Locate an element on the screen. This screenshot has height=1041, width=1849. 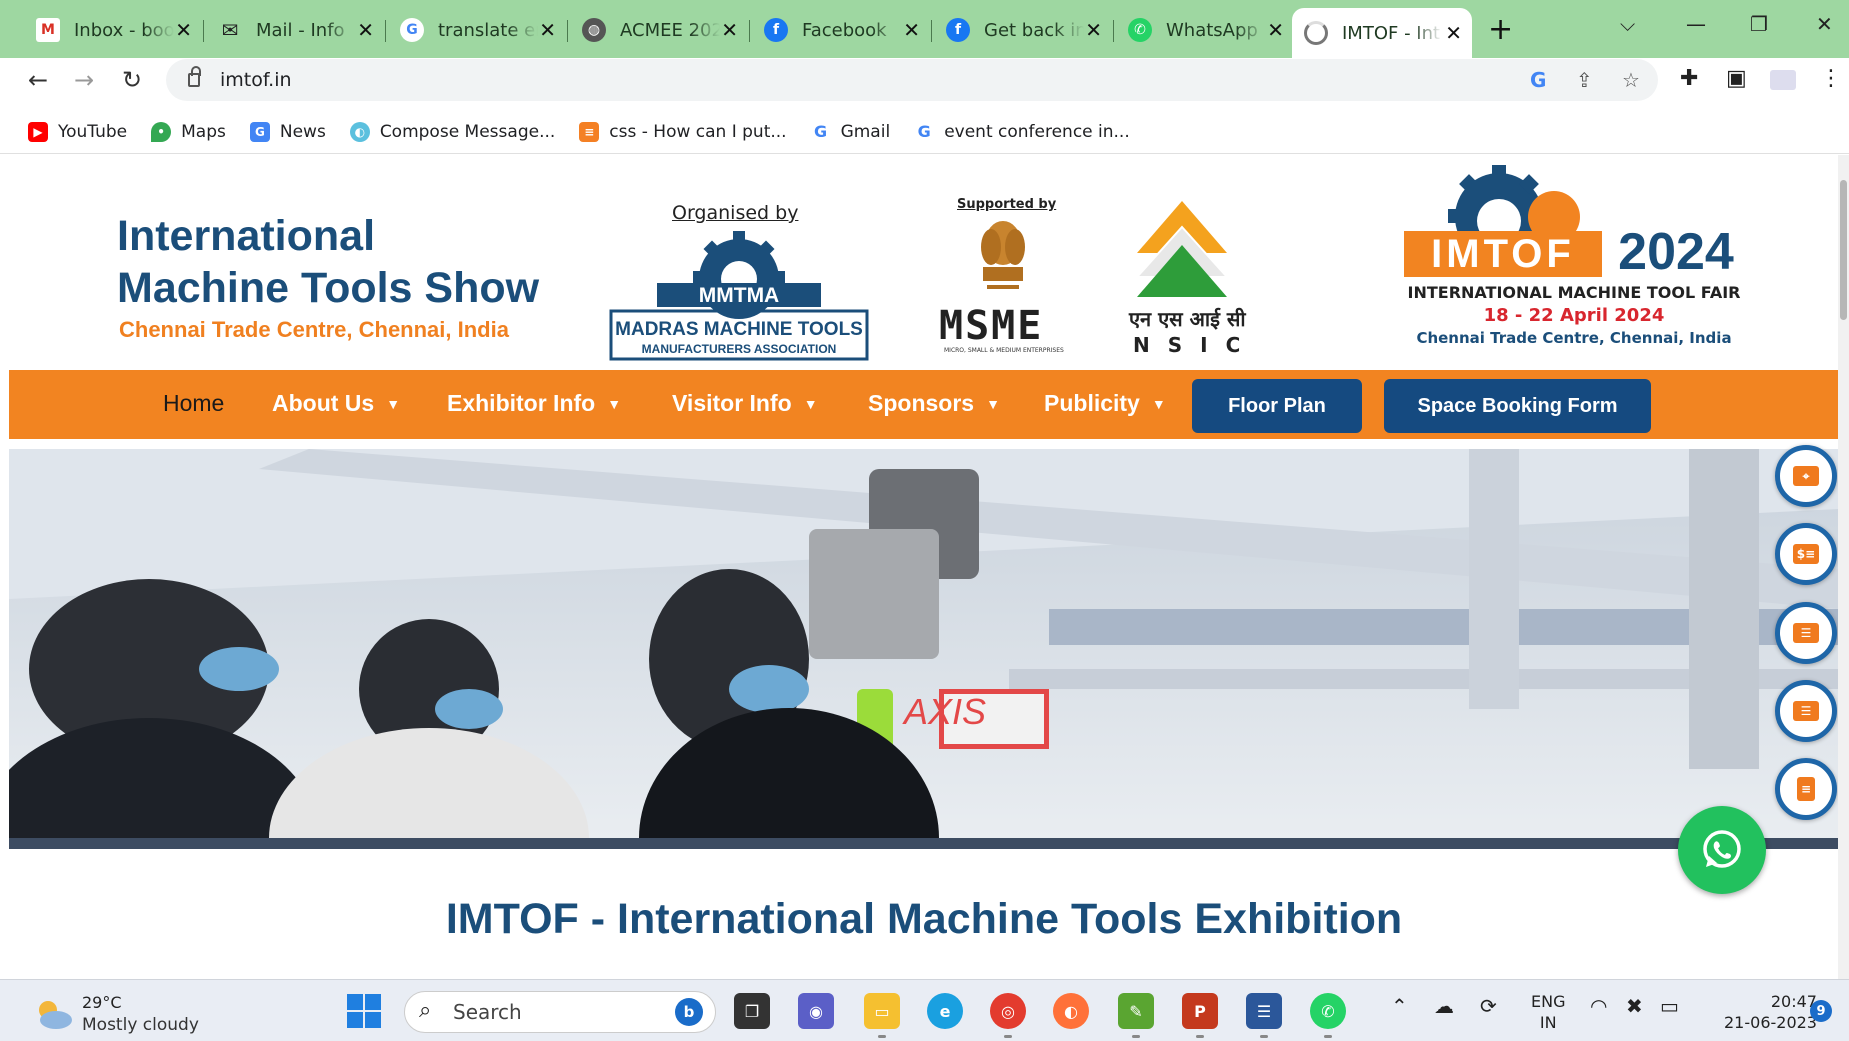
share-icon: ⇪ is located at coordinates (1584, 80).